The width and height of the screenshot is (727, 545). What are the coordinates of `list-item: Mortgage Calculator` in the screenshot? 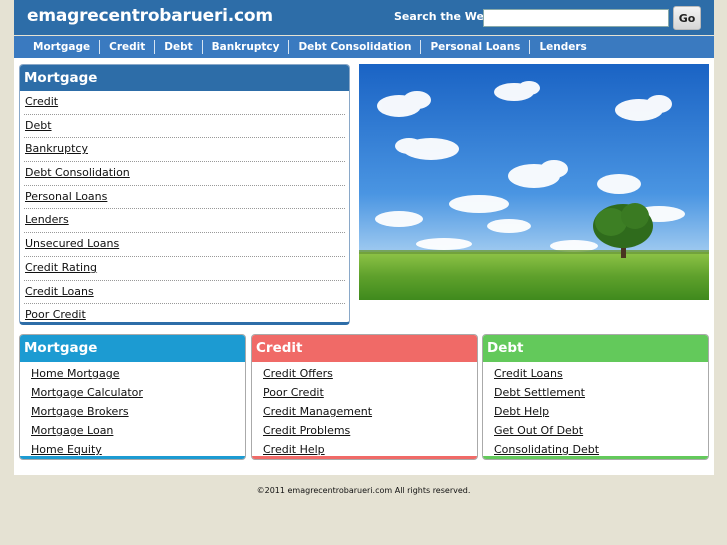 It's located at (138, 392).